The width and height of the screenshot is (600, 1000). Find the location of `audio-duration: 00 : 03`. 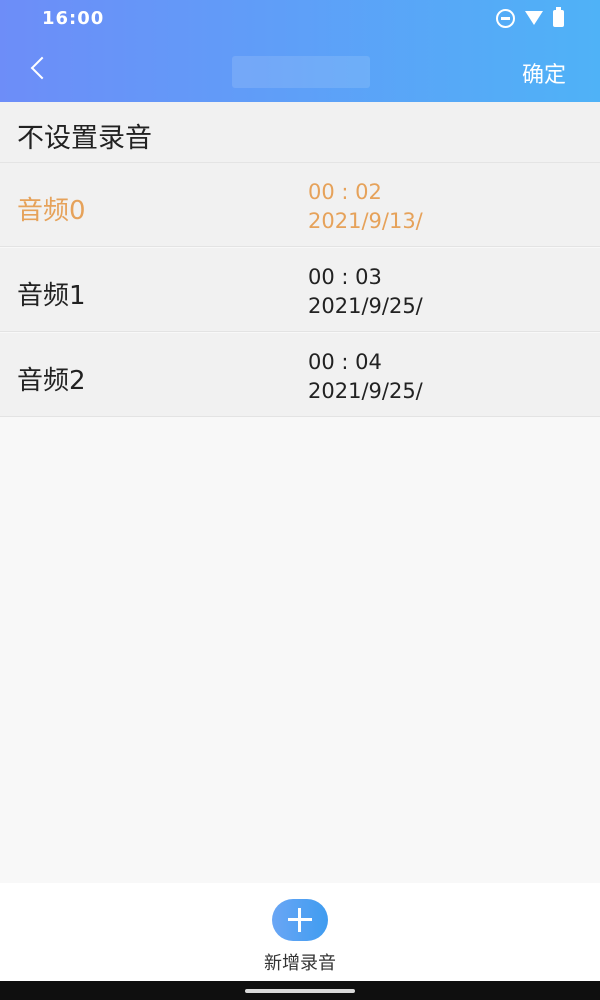

audio-duration: 00 : 03 is located at coordinates (345, 277).